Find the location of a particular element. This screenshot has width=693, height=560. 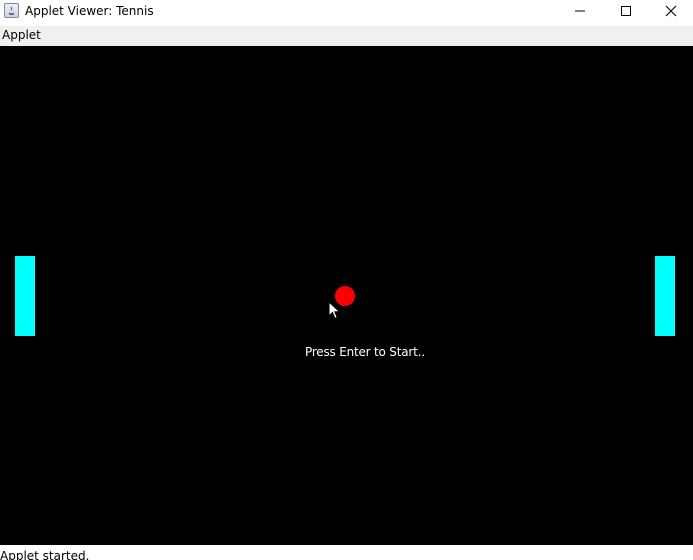

maximize-button is located at coordinates (626, 11).